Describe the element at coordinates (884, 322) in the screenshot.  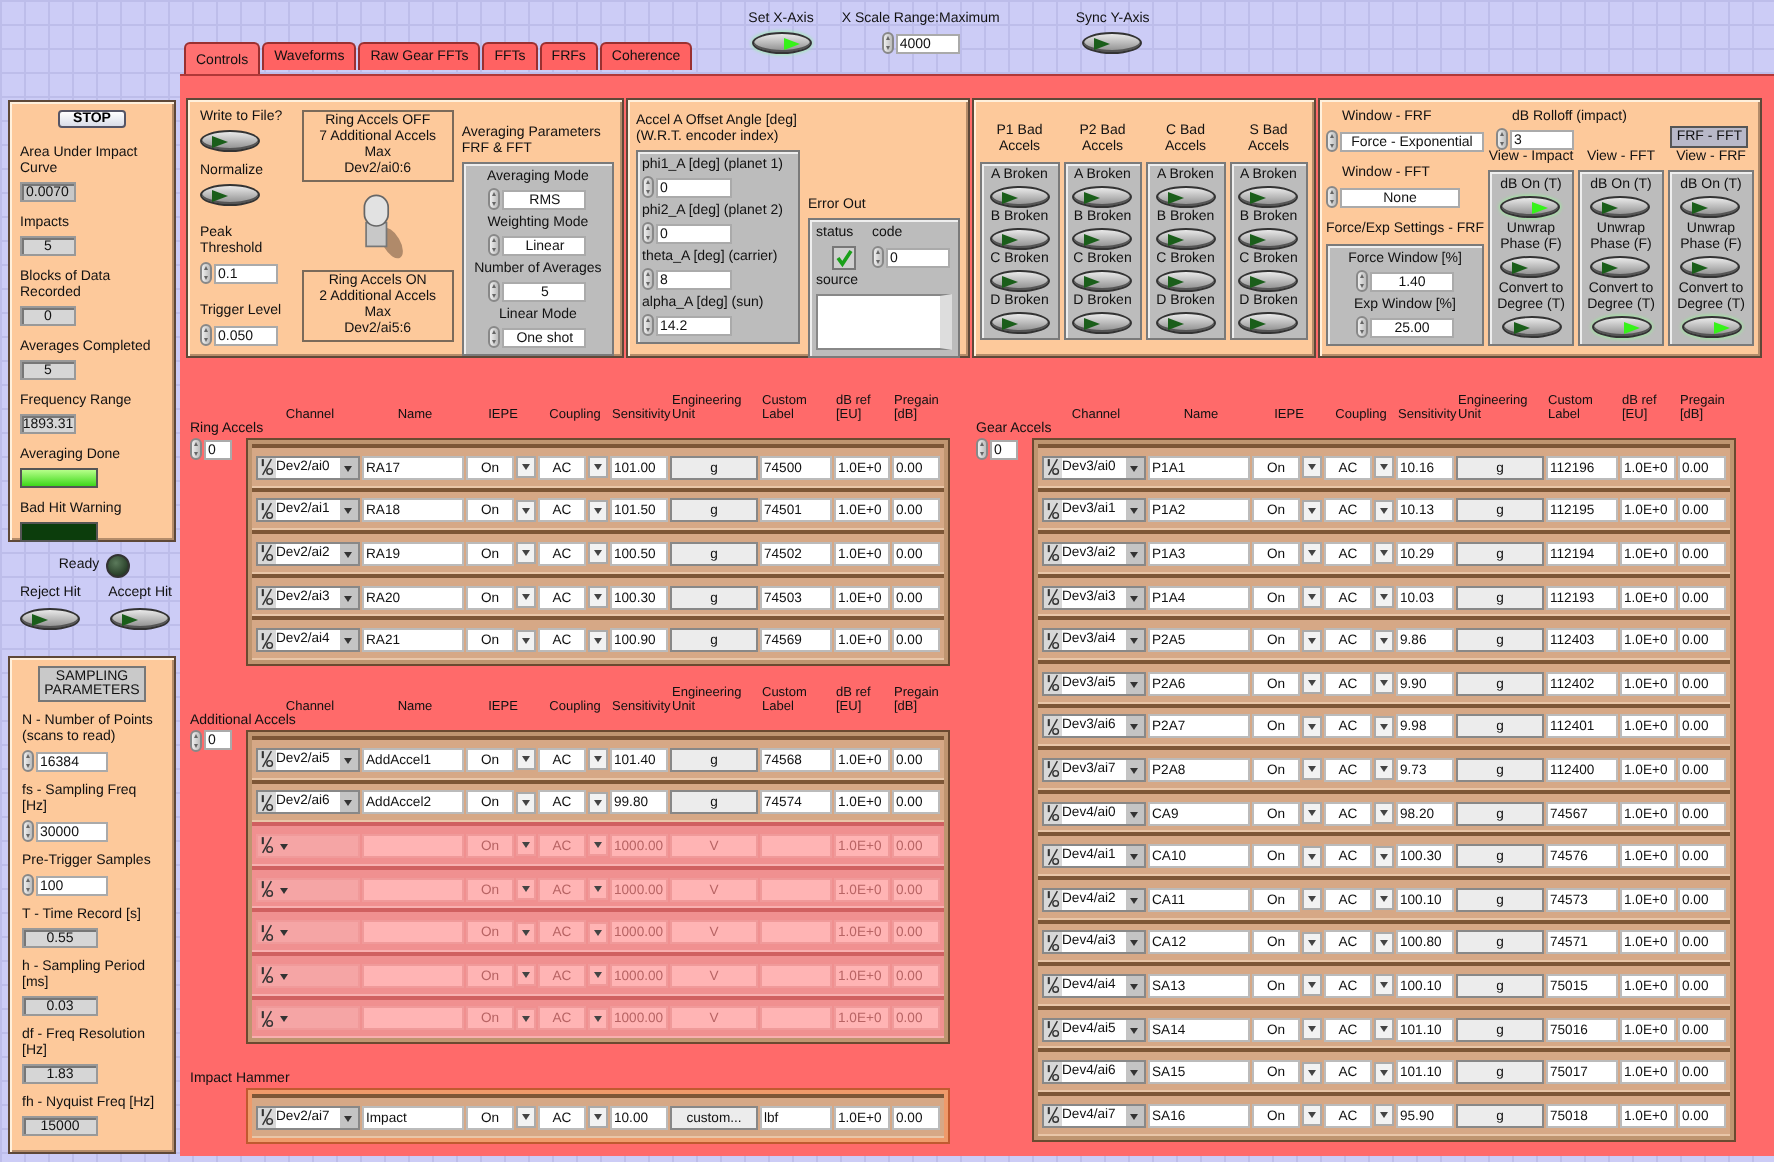
I see `source-field` at that location.